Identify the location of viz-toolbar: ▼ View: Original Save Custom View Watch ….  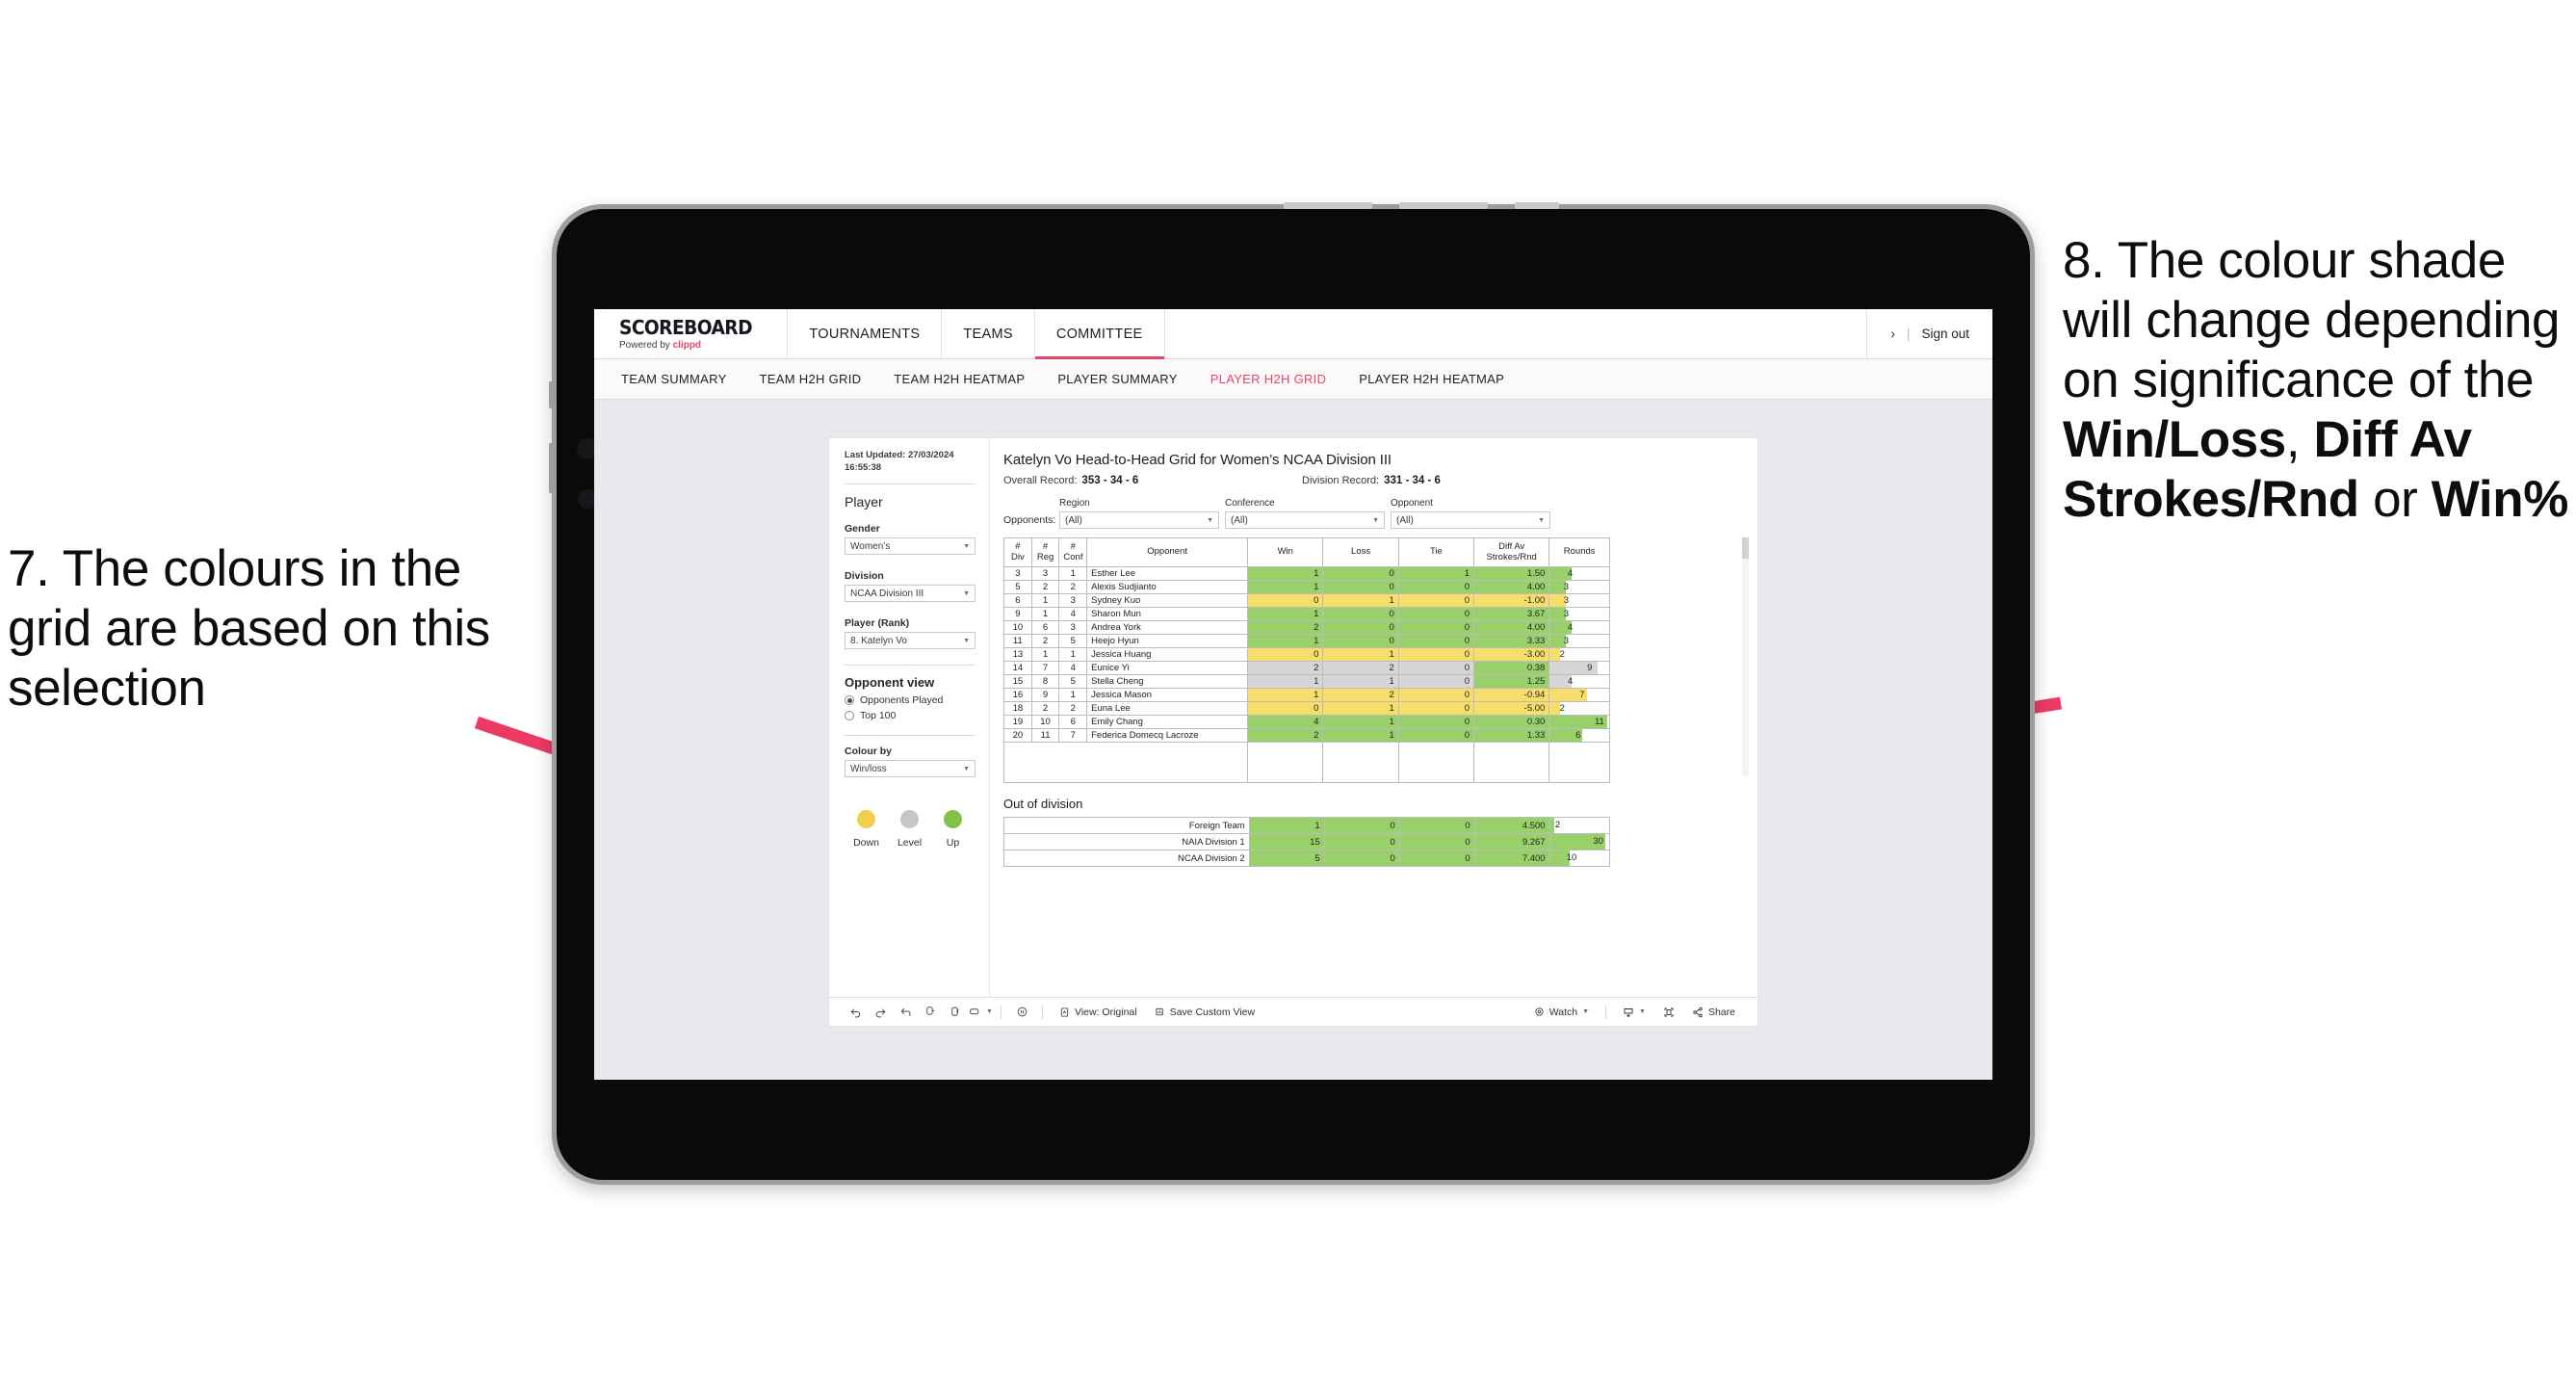
(1293, 1011).